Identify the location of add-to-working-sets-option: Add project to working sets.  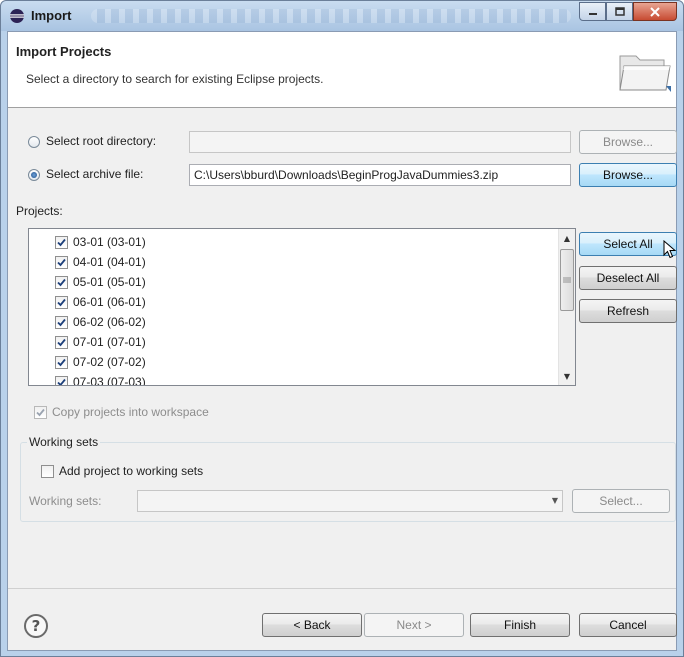
(122, 471).